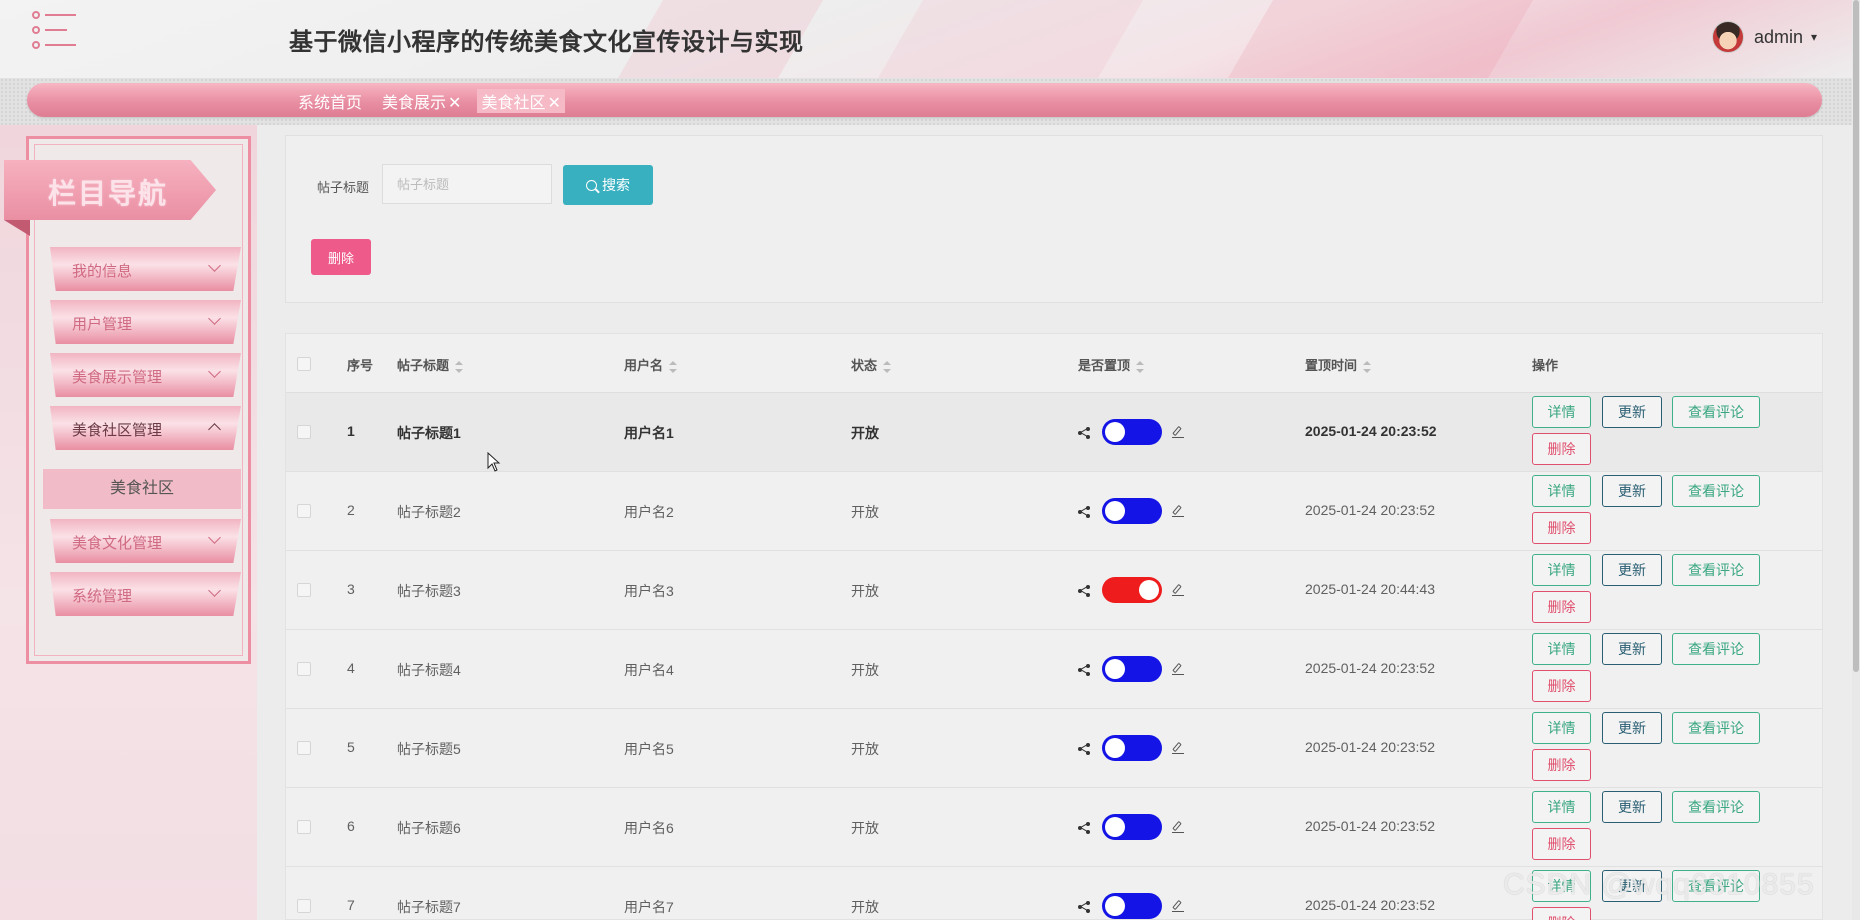  Describe the element at coordinates (53, 30) in the screenshot. I see `menu-toggle-icon` at that location.